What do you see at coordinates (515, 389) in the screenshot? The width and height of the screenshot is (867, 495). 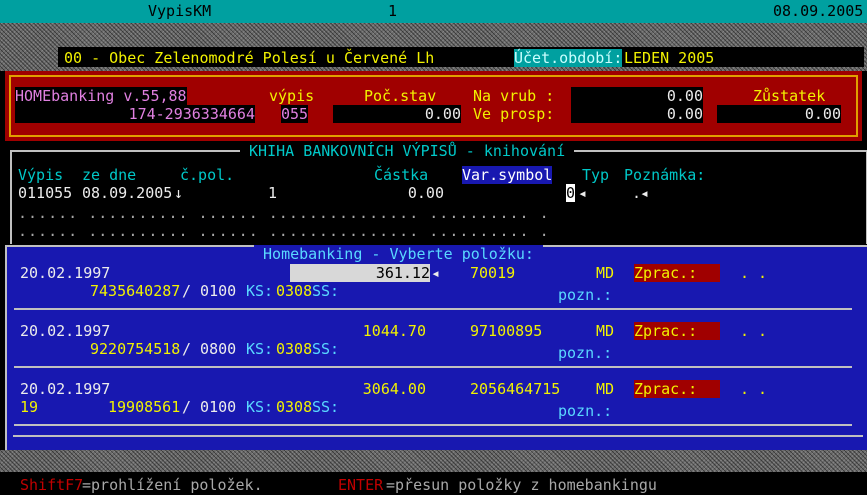 I see `item-var-symbol: 2056464715` at bounding box center [515, 389].